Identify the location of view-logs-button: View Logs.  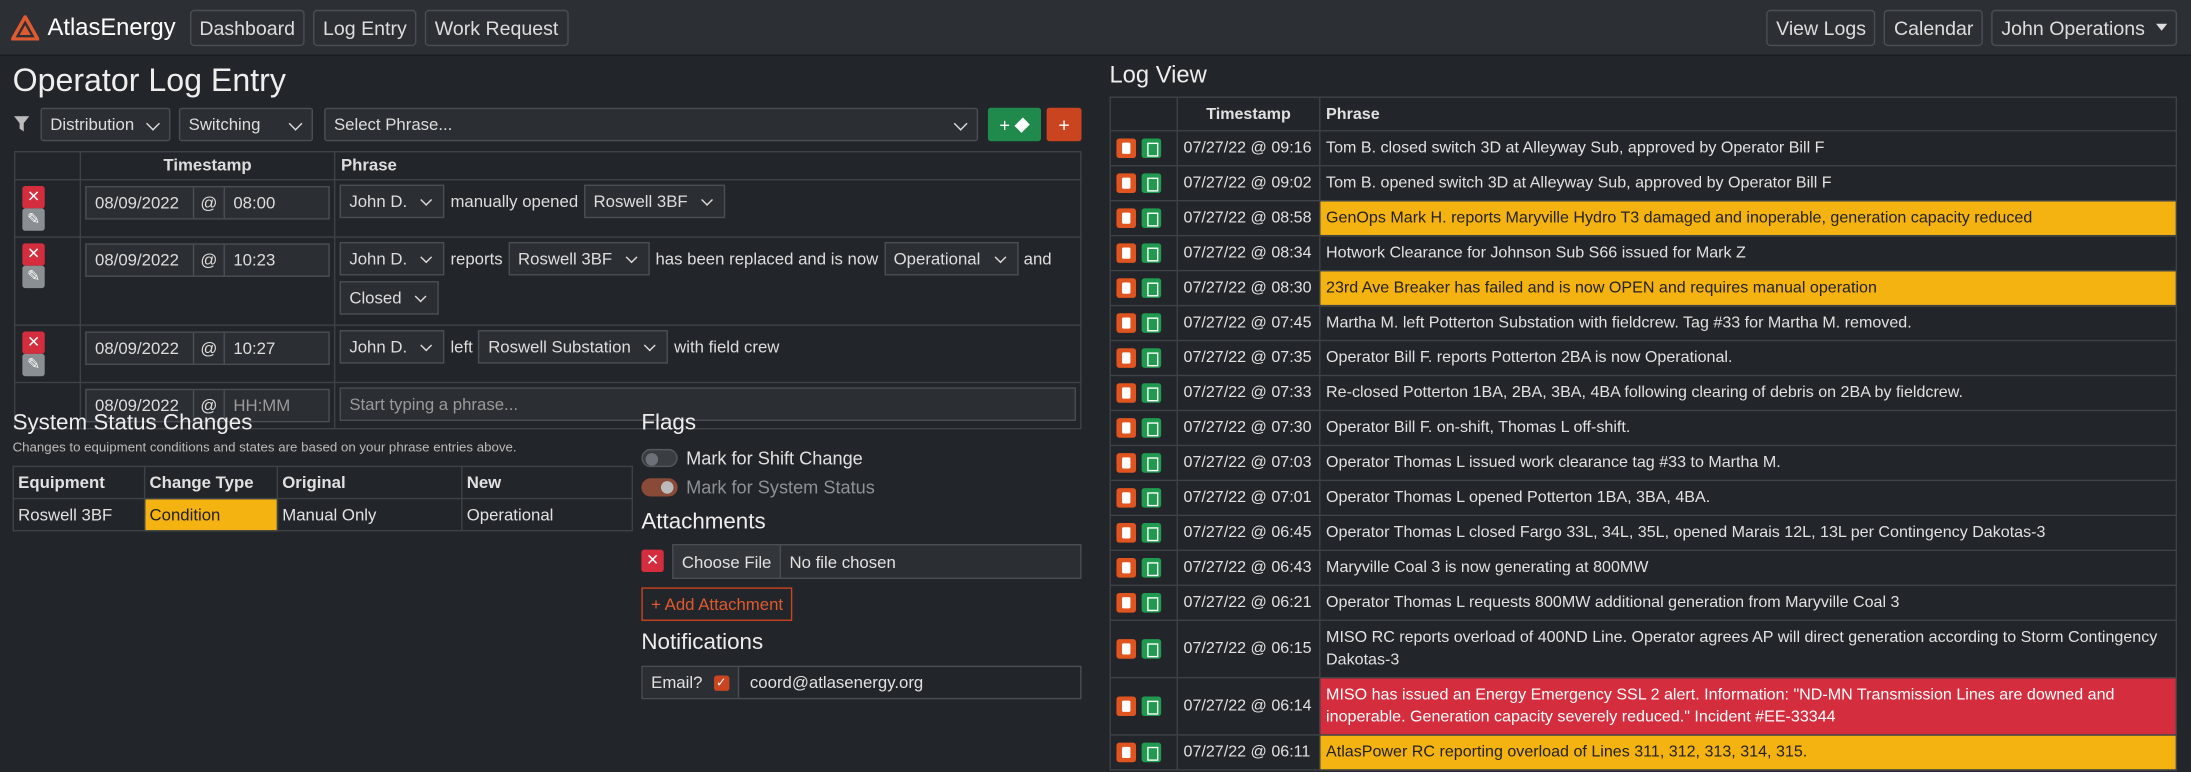
(1821, 27).